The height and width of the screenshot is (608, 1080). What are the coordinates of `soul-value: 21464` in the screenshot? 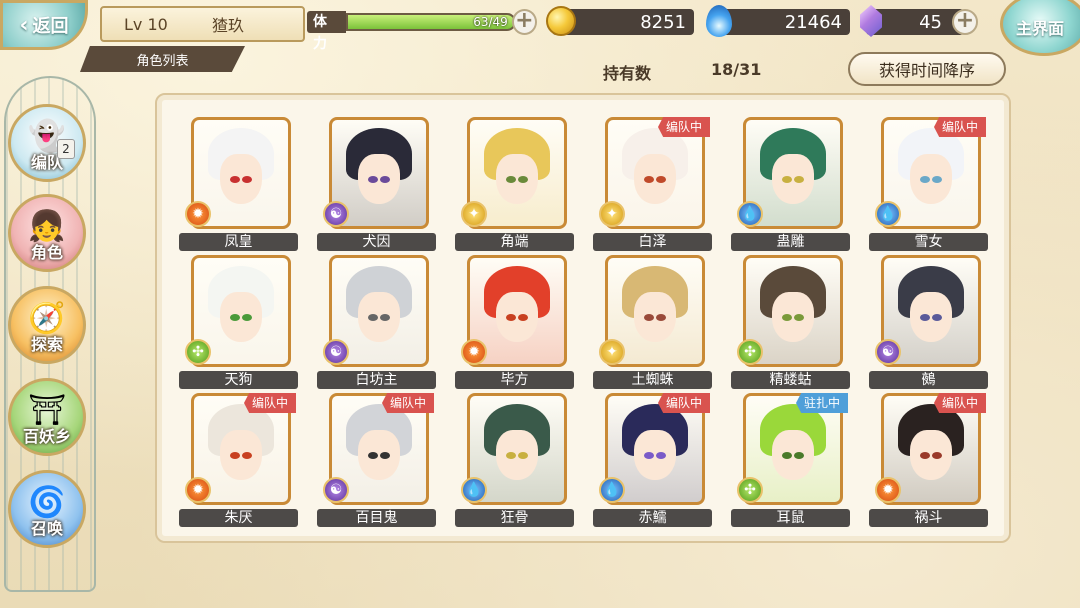 It's located at (813, 22).